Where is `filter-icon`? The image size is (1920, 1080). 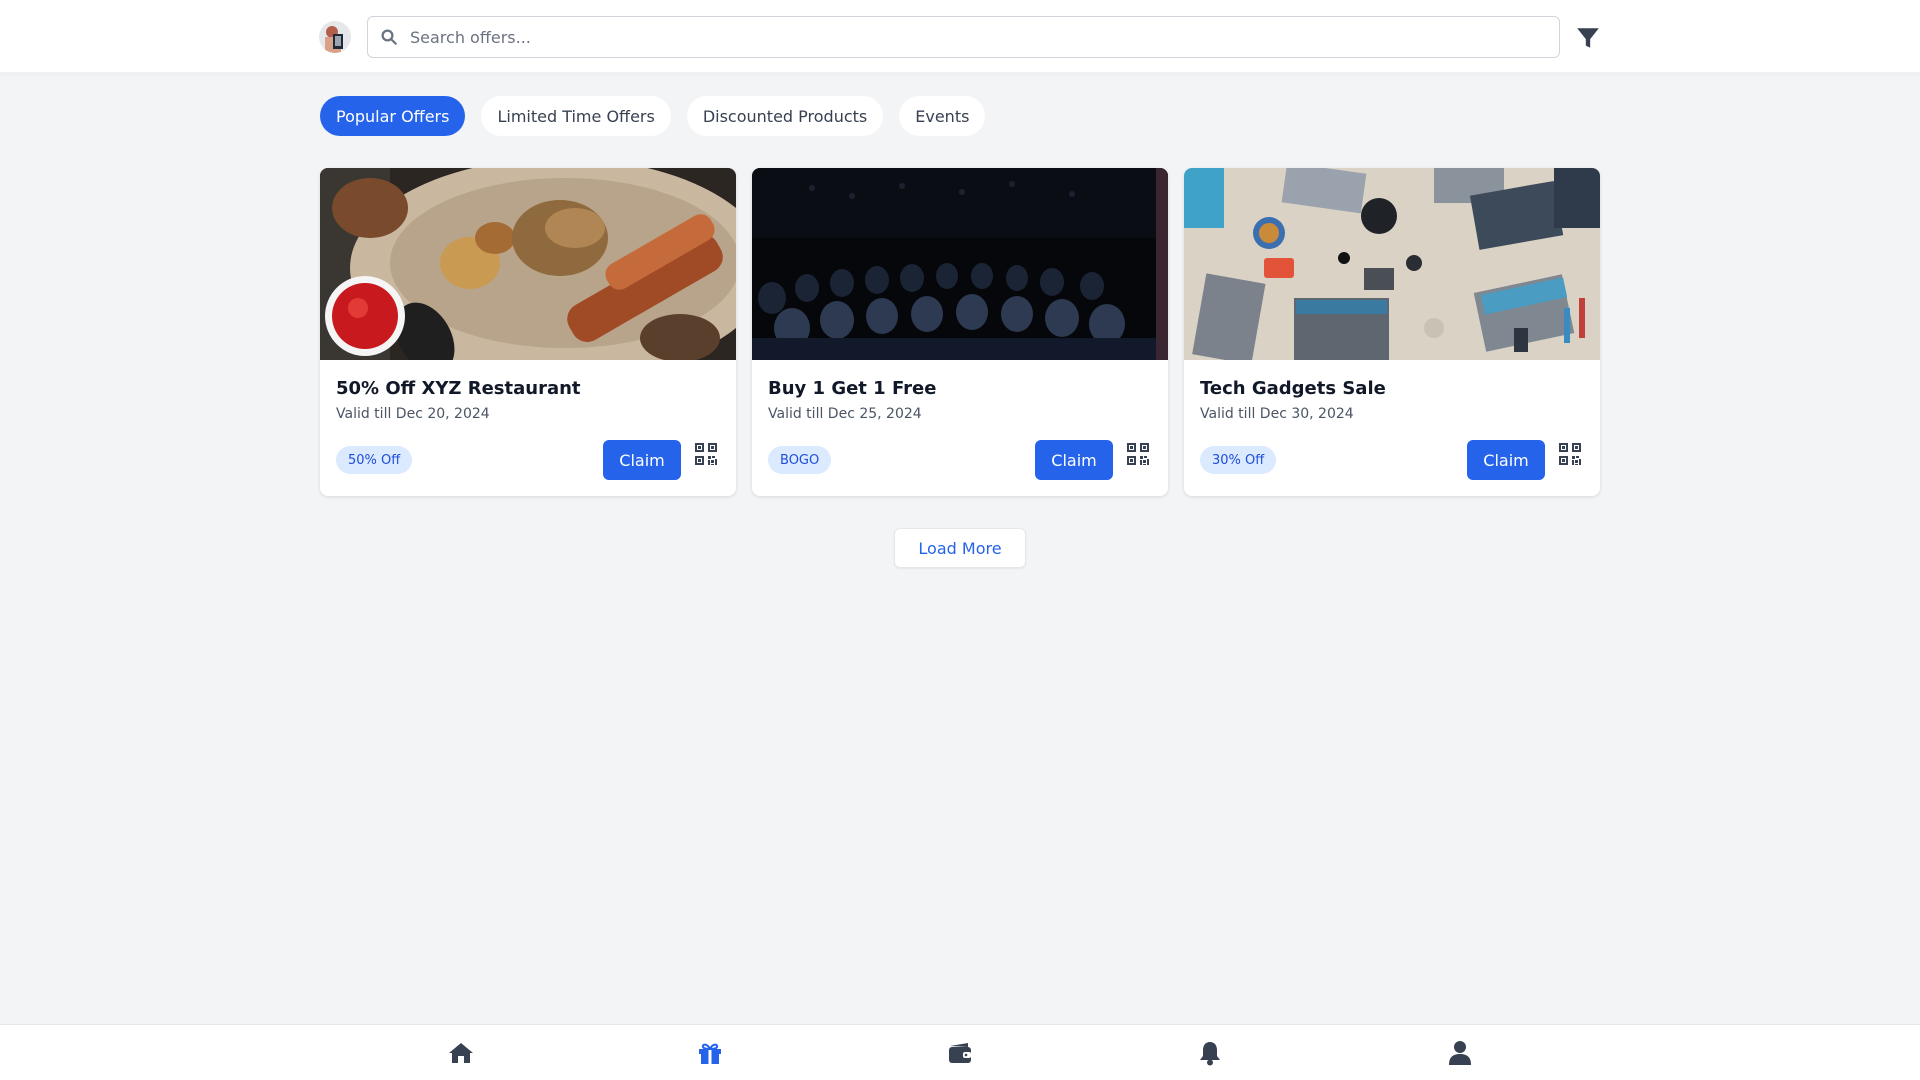 filter-icon is located at coordinates (1588, 38).